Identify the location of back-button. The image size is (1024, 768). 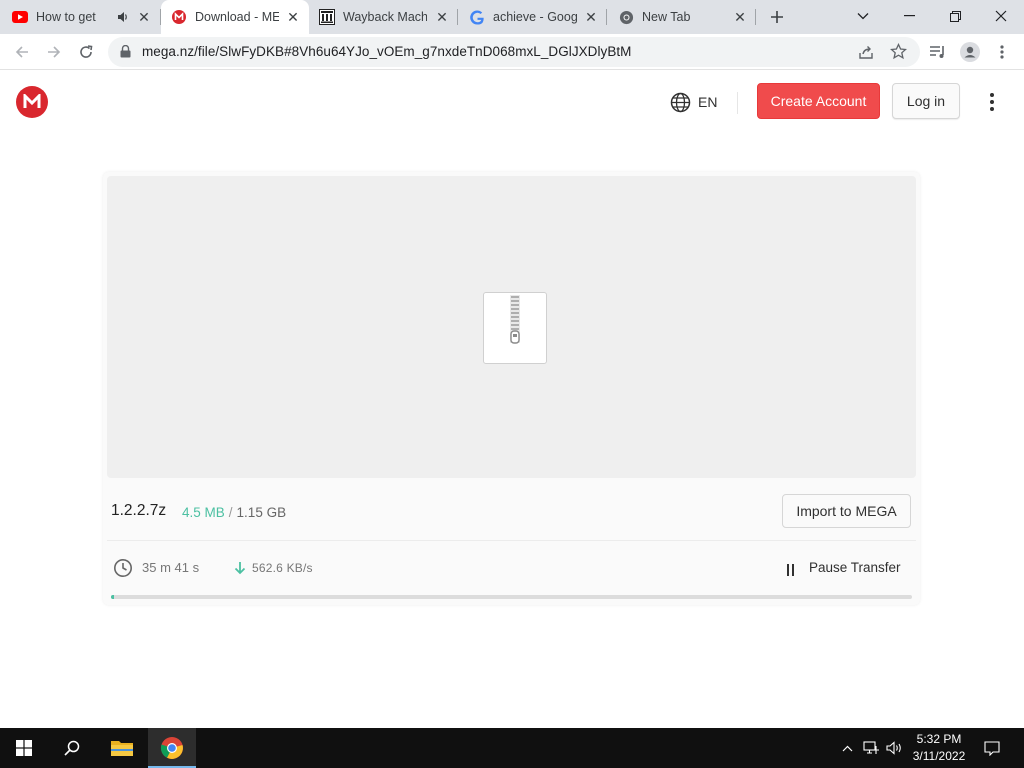
(22, 52).